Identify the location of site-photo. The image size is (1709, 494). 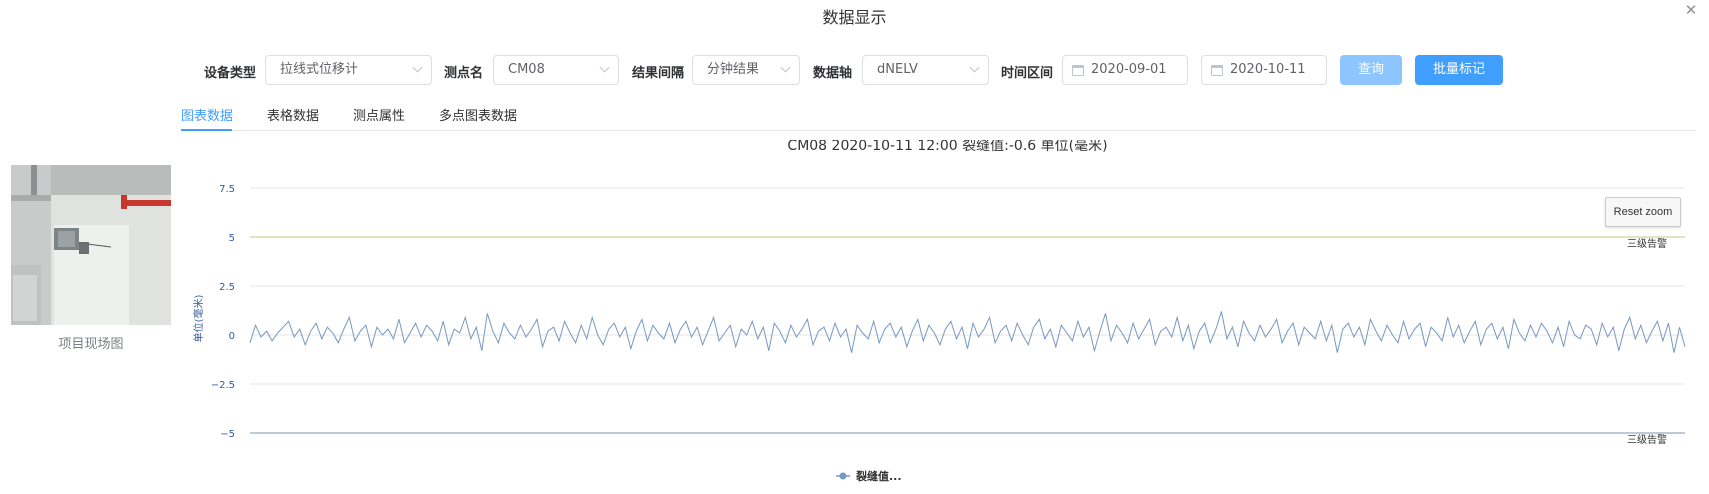
(91, 245).